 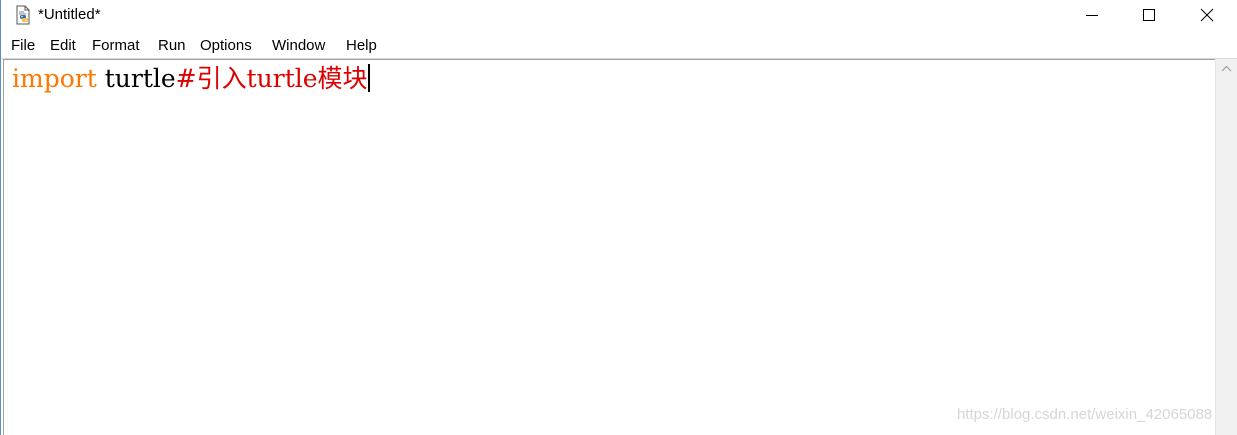 What do you see at coordinates (172, 45) in the screenshot?
I see `menu-run: Run` at bounding box center [172, 45].